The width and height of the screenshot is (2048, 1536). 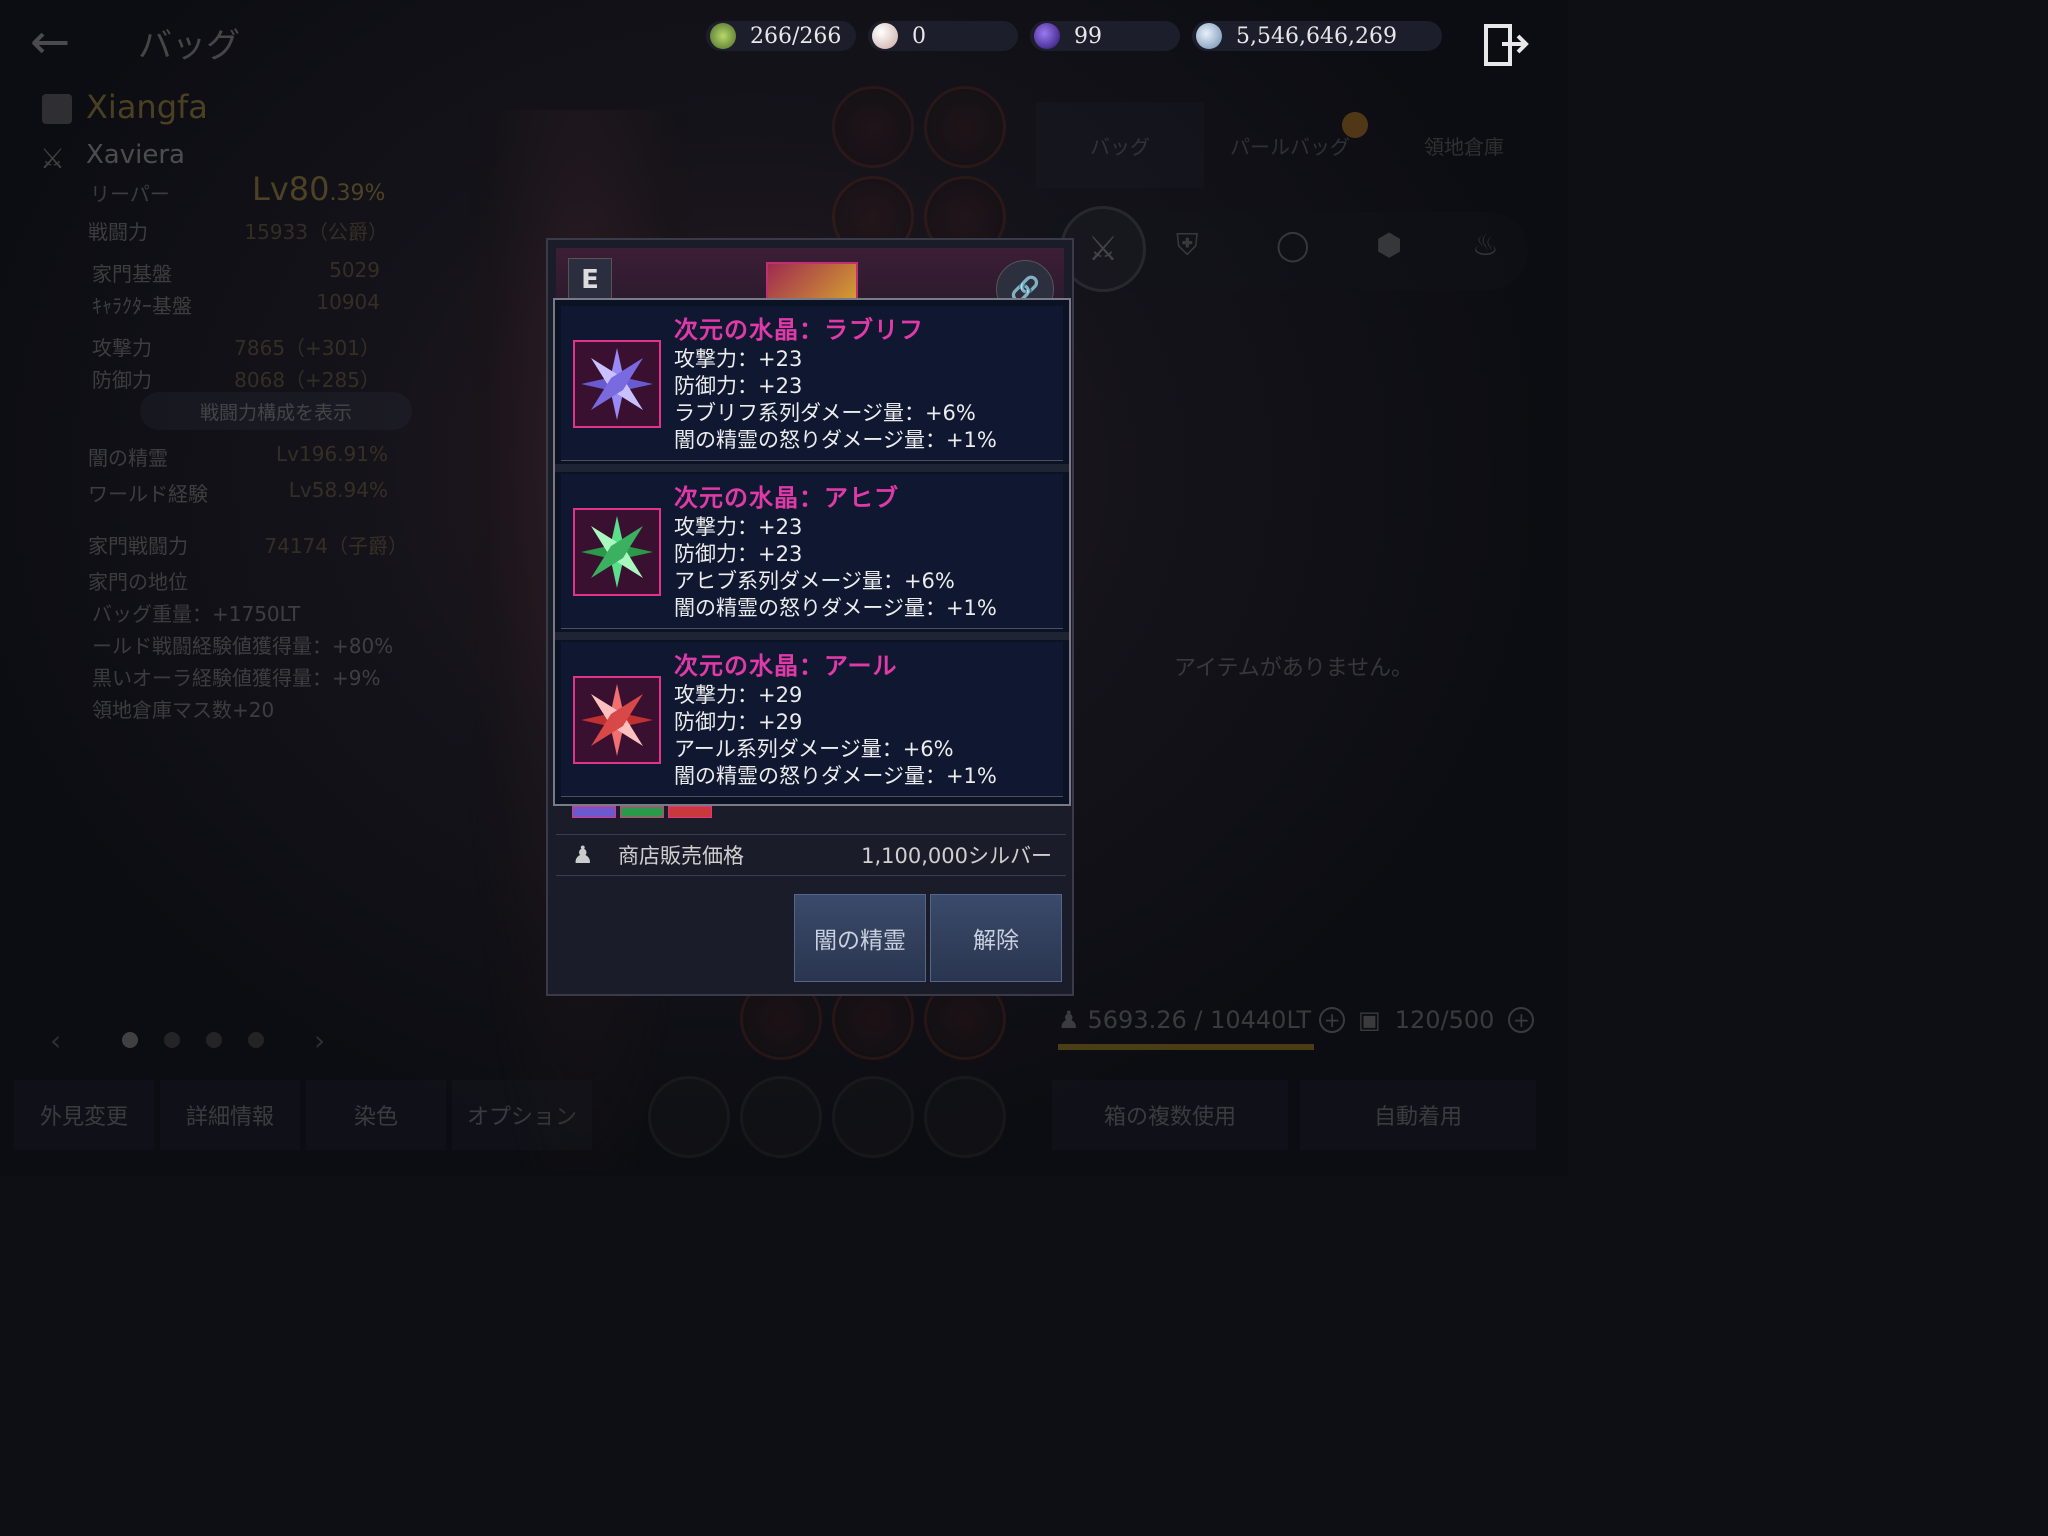 What do you see at coordinates (681, 856) in the screenshot?
I see `sell-price-label: 商店販売価格` at bounding box center [681, 856].